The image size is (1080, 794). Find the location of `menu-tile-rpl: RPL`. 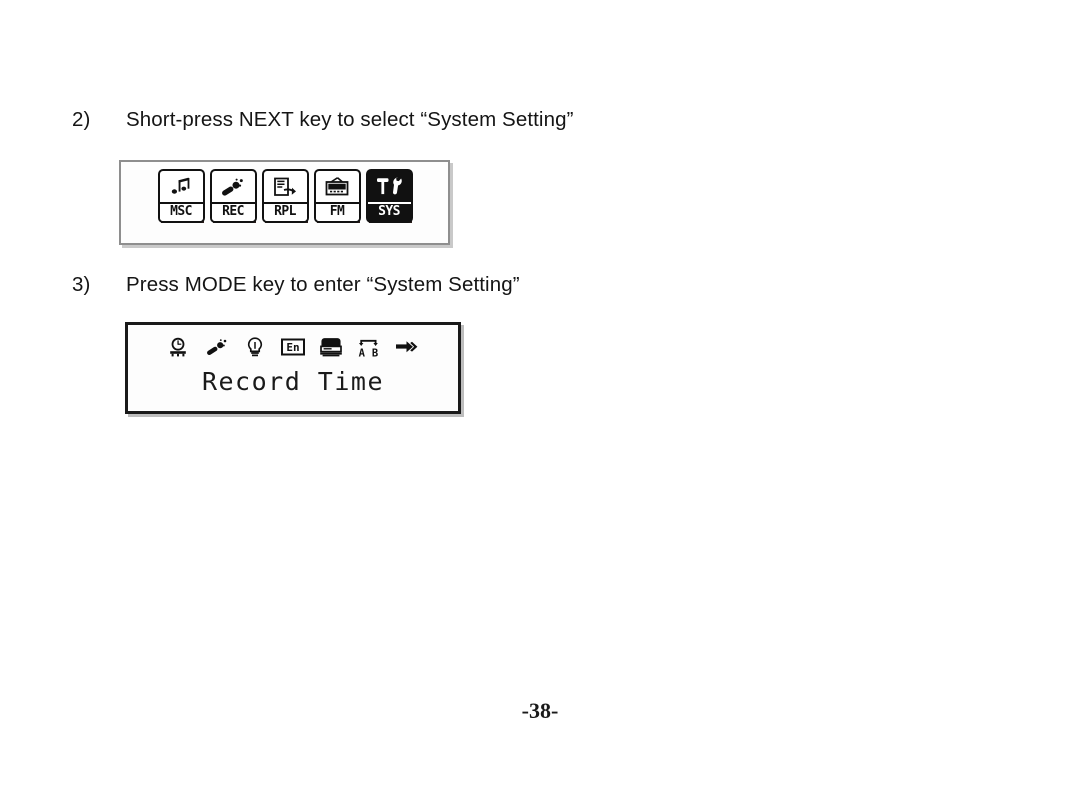

menu-tile-rpl: RPL is located at coordinates (285, 196).